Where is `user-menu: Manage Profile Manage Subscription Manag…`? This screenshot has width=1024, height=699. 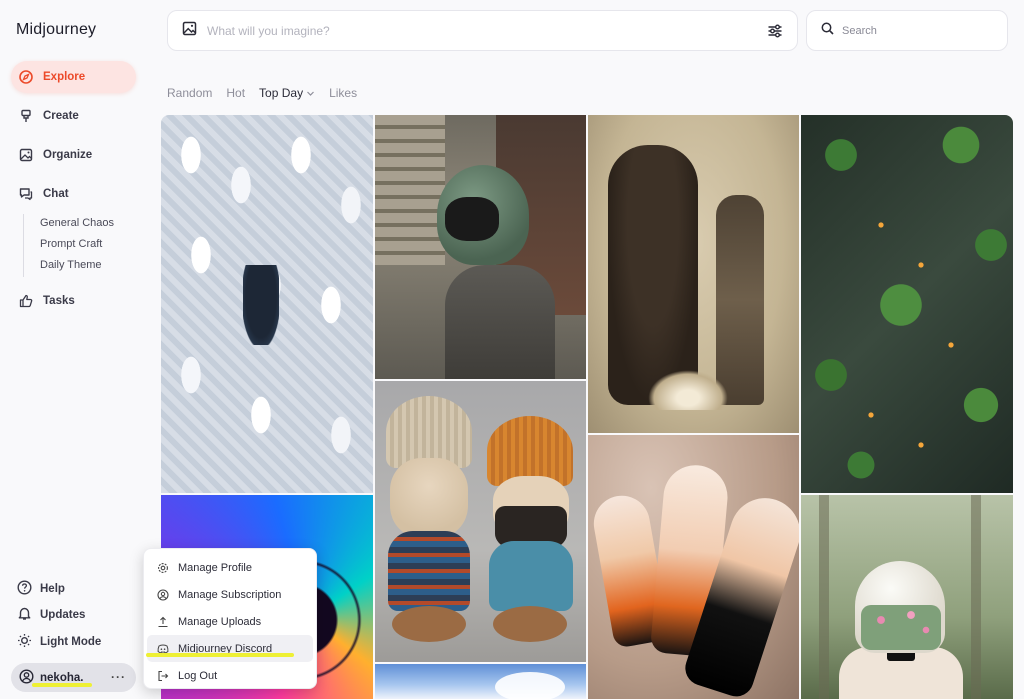 user-menu: Manage Profile Manage Subscription Manag… is located at coordinates (230, 618).